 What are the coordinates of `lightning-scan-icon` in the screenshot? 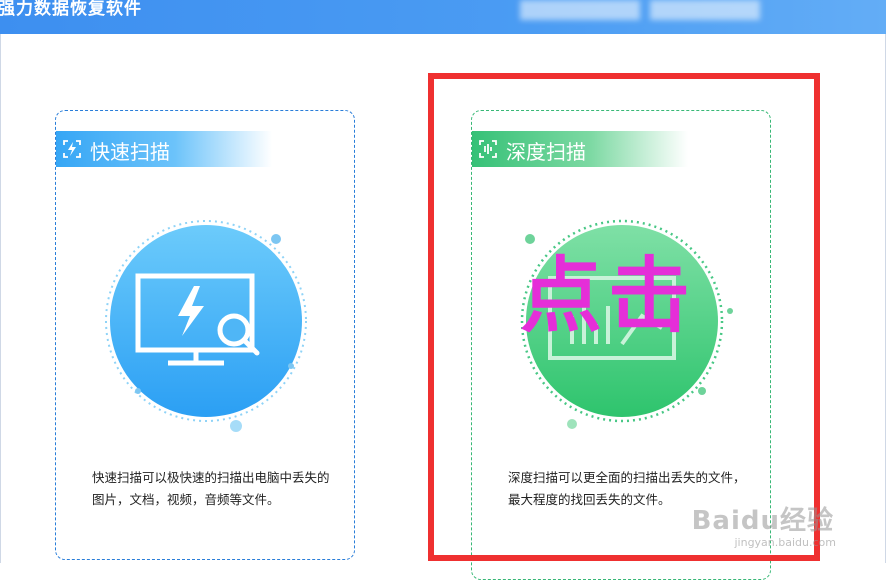 It's located at (72, 149).